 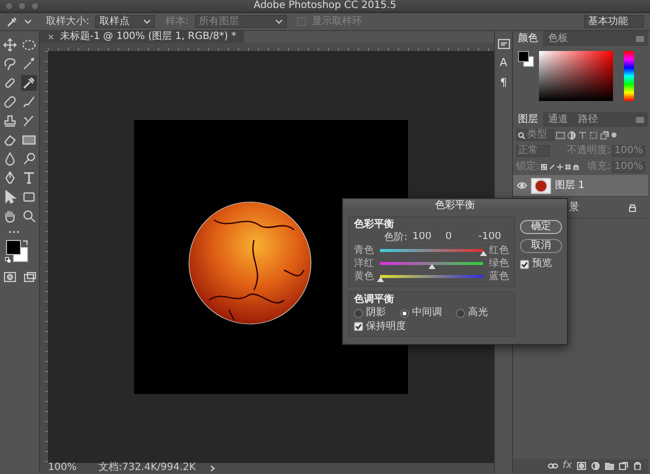 What do you see at coordinates (560, 135) in the screenshot?
I see `image-filter-icon` at bounding box center [560, 135].